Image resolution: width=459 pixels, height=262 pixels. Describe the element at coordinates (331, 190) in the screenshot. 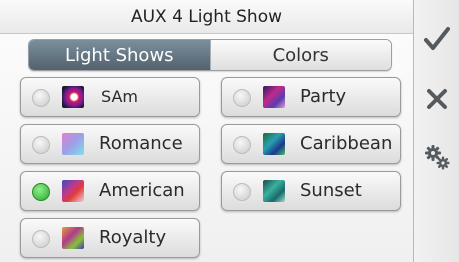

I see `show-label: Sunset` at that location.